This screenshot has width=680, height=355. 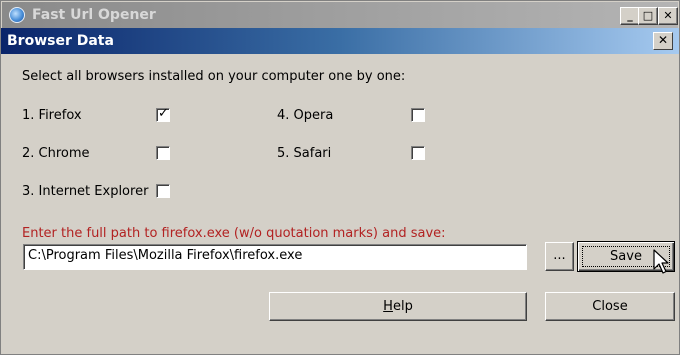 What do you see at coordinates (304, 153) in the screenshot?
I see `browser-label-safari: 5. Safari` at bounding box center [304, 153].